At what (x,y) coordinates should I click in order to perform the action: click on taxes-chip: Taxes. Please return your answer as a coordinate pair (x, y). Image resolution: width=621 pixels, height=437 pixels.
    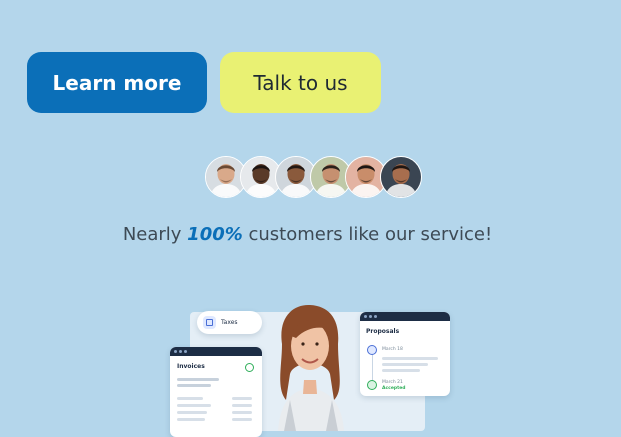
    Looking at the image, I should click on (229, 322).